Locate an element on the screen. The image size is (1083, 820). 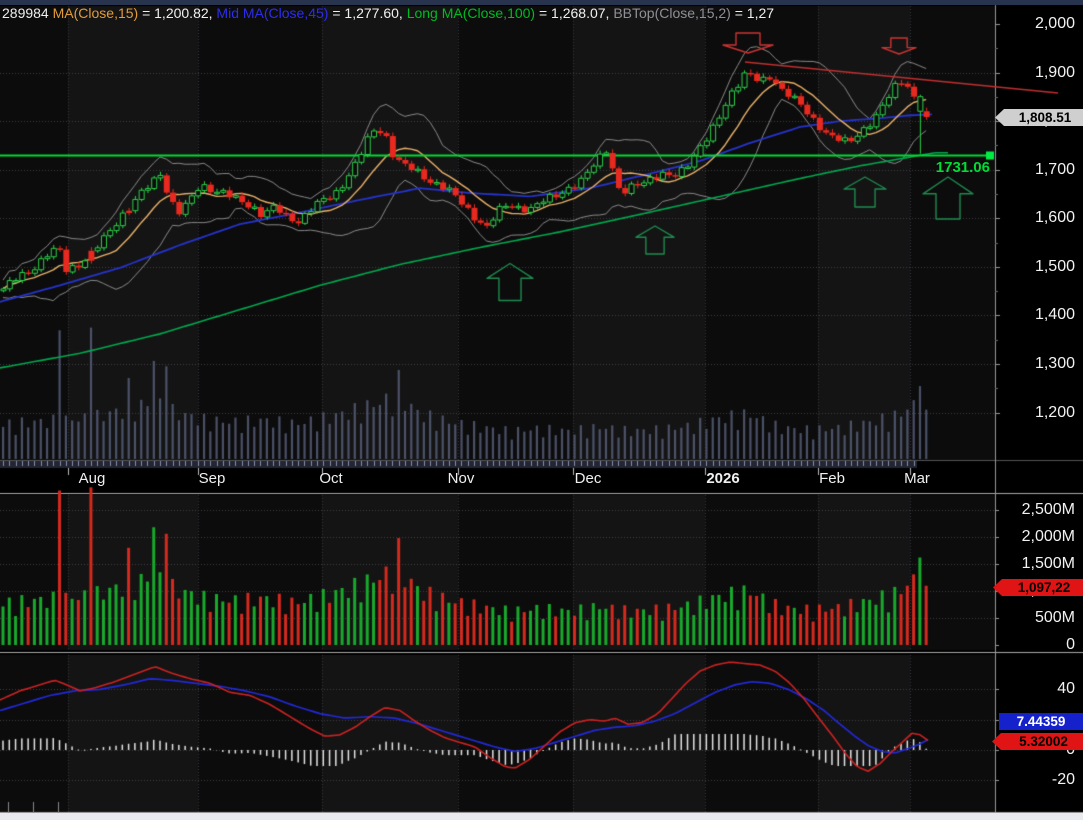
x-axis-month-label: 2026 is located at coordinates (723, 478).